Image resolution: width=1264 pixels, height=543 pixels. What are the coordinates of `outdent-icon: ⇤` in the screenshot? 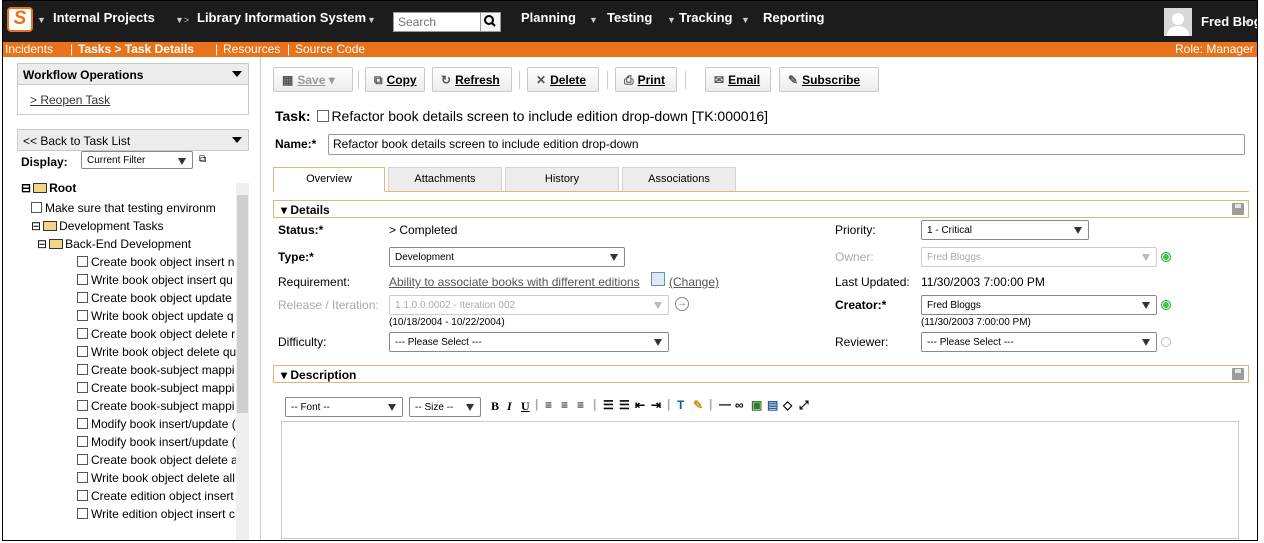 It's located at (640, 405).